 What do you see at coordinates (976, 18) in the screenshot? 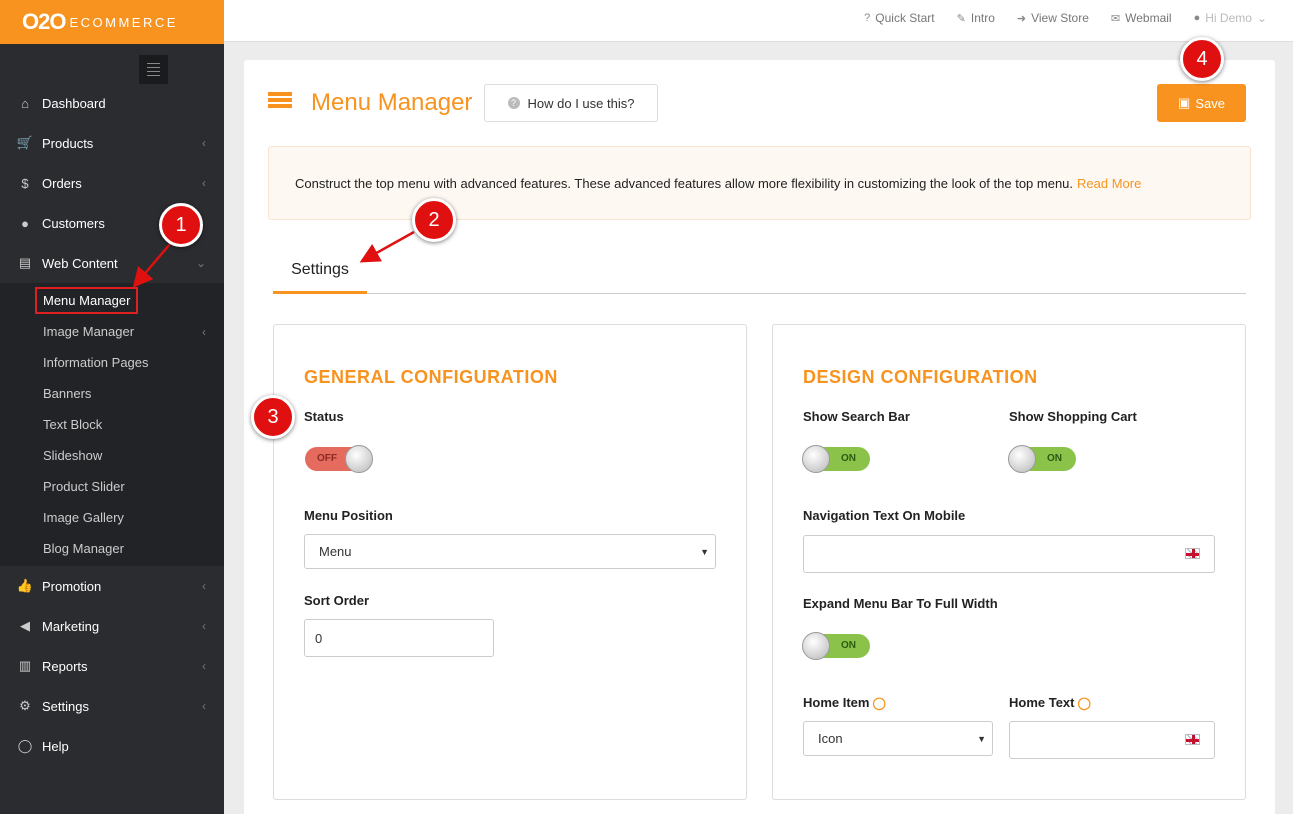
I see `intro-link: ✎ Intro` at bounding box center [976, 18].